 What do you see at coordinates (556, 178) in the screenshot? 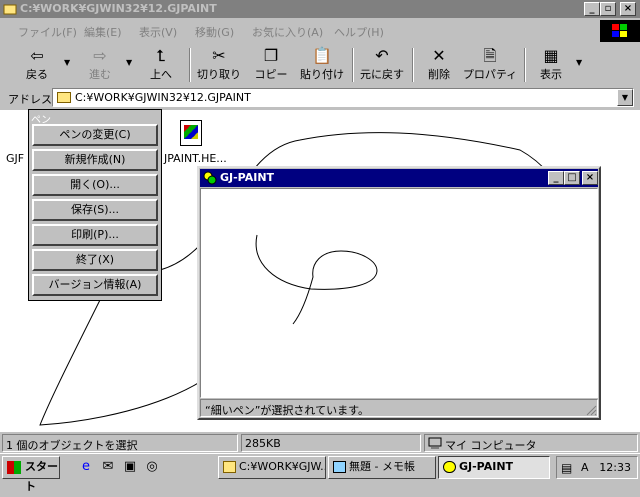
I see `gjpaint-minimize-button: _` at bounding box center [556, 178].